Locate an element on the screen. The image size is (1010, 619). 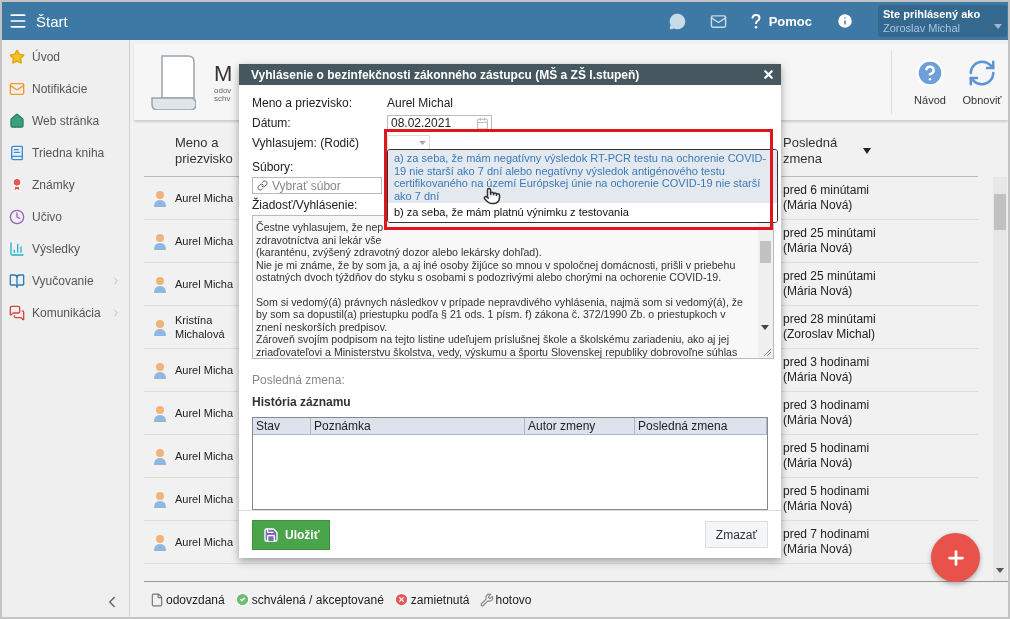
app-title: Štart is located at coordinates (52, 21).